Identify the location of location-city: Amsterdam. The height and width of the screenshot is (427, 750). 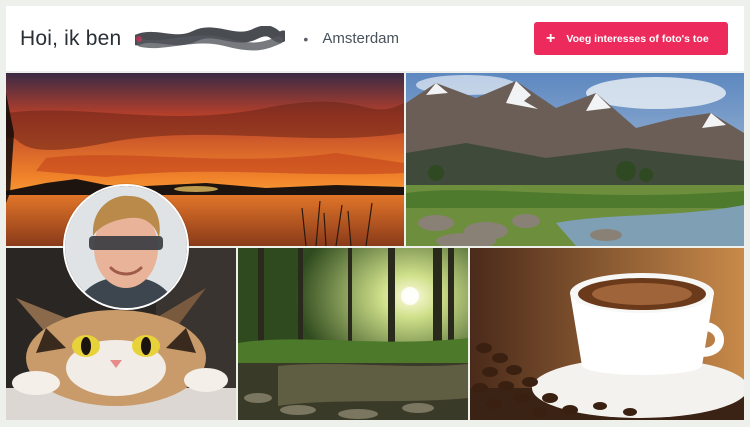
(361, 38).